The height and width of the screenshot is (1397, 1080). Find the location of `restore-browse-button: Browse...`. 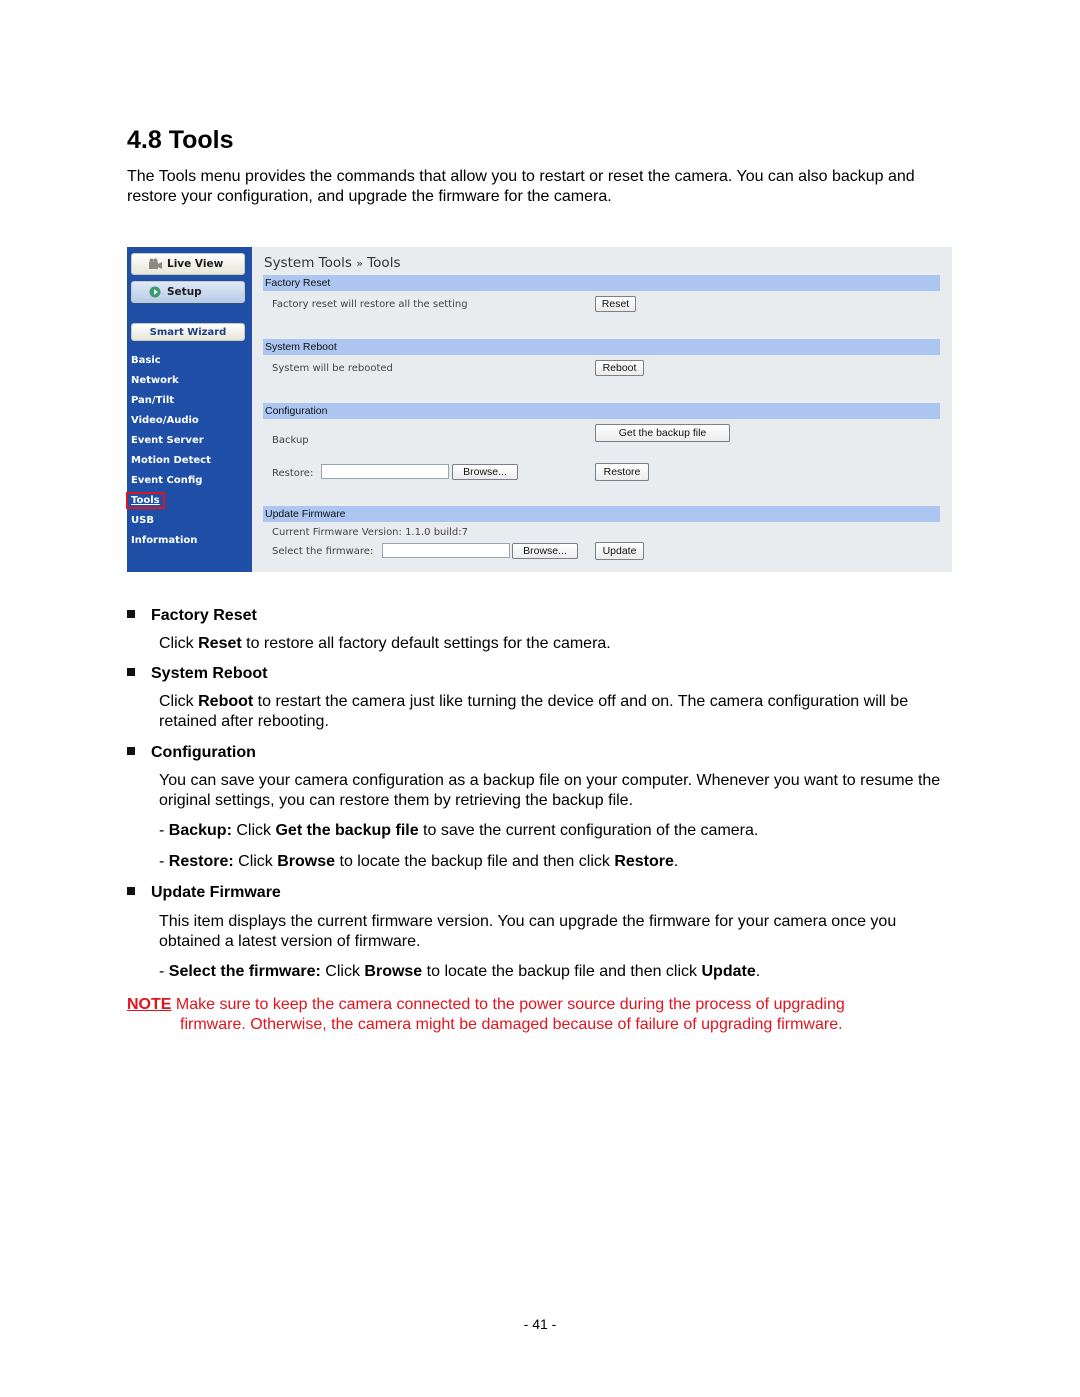

restore-browse-button: Browse... is located at coordinates (485, 472).